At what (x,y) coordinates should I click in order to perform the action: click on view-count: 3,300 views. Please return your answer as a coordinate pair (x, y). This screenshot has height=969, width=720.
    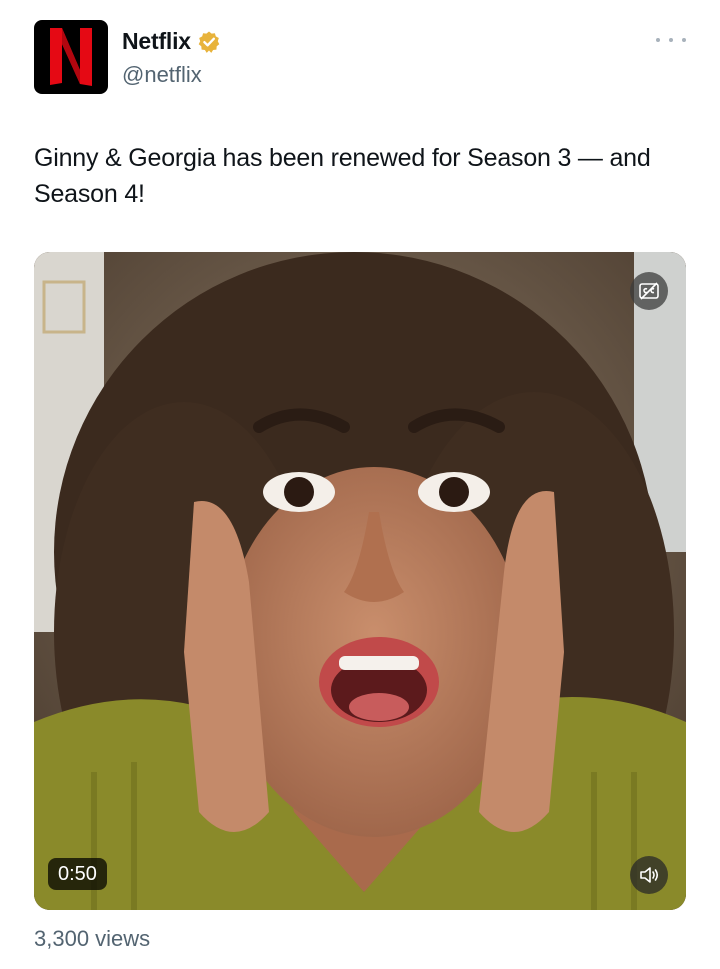
    Looking at the image, I should click on (92, 938).